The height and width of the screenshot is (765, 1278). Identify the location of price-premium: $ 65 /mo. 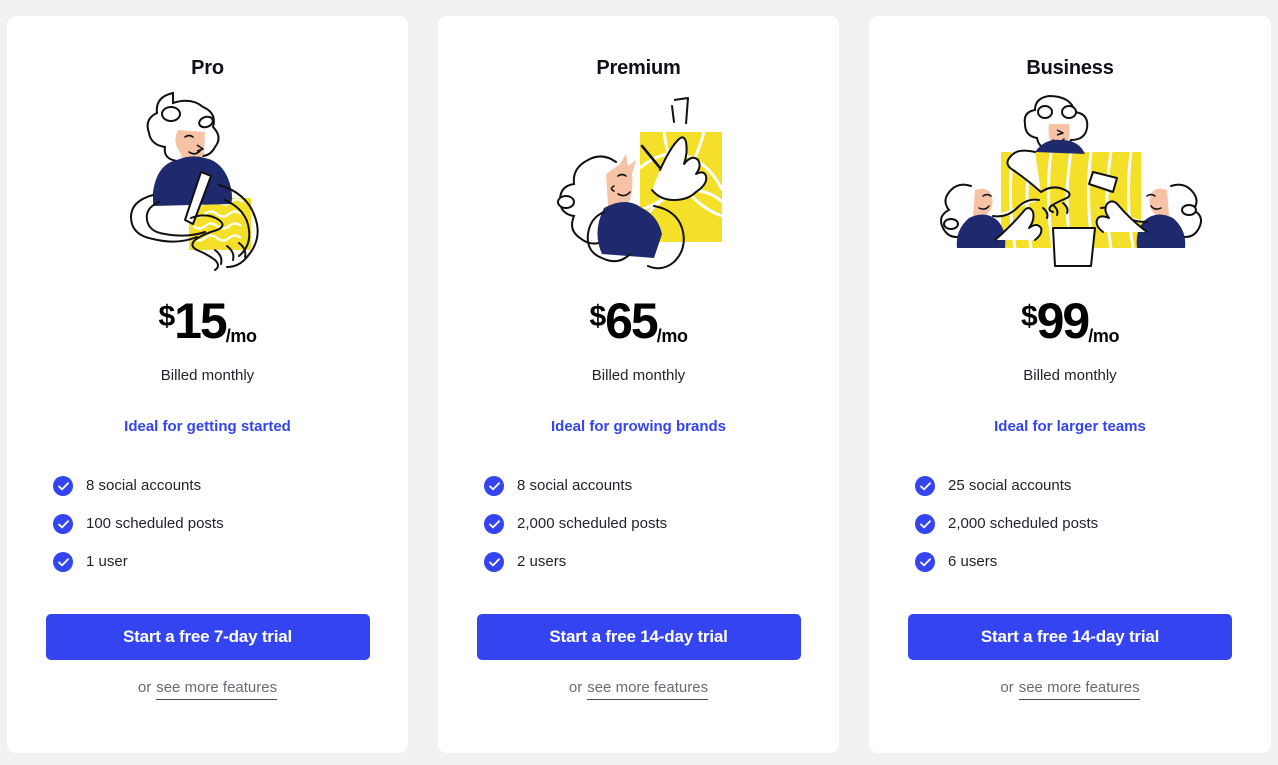
(638, 321).